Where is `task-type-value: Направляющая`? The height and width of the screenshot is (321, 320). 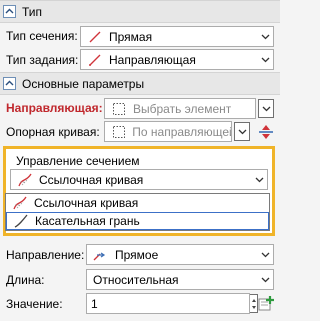
task-type-value: Направляющая is located at coordinates (152, 59).